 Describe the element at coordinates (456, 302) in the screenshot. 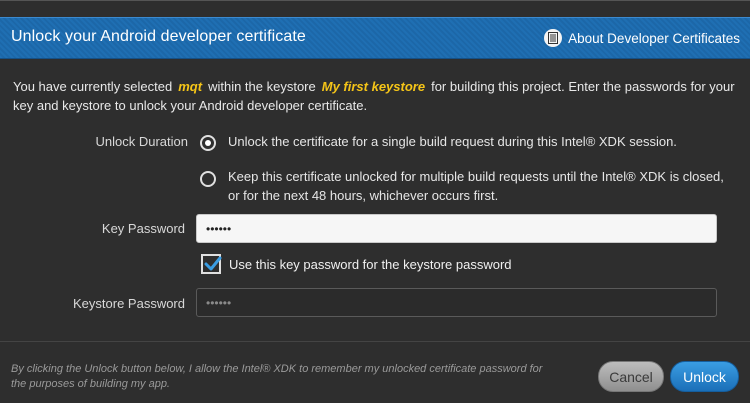

I see `keystore-password-input` at that location.